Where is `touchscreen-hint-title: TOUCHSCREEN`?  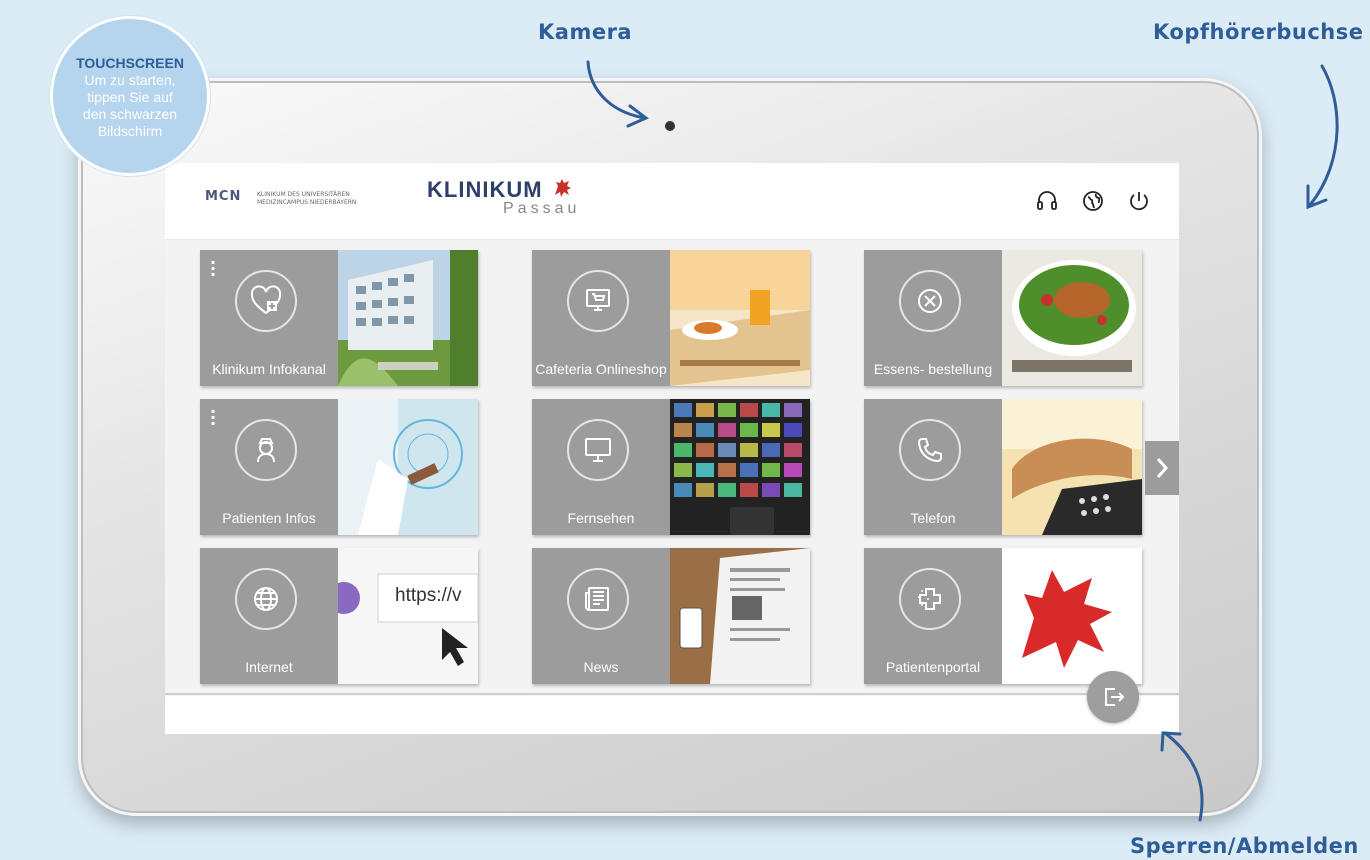
touchscreen-hint-title: TOUCHSCREEN is located at coordinates (130, 63).